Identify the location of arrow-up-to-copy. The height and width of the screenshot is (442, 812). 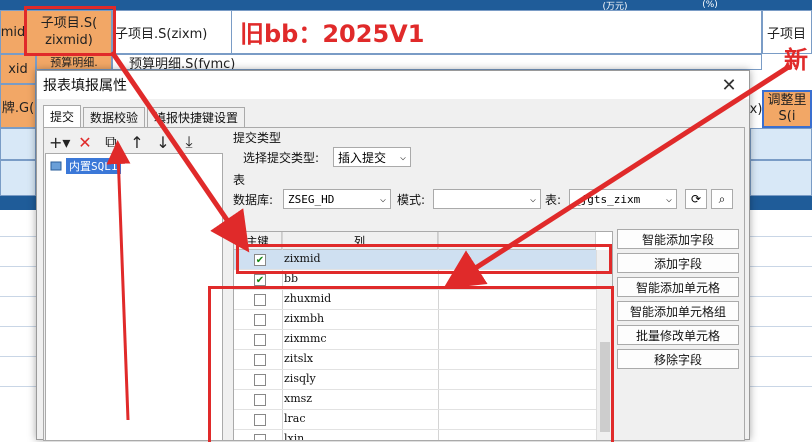
(118, 280).